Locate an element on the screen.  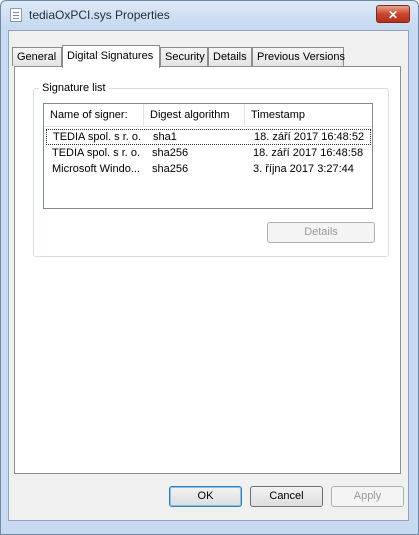
timestamp: 18. září 2017 16:48:52 is located at coordinates (309, 137).